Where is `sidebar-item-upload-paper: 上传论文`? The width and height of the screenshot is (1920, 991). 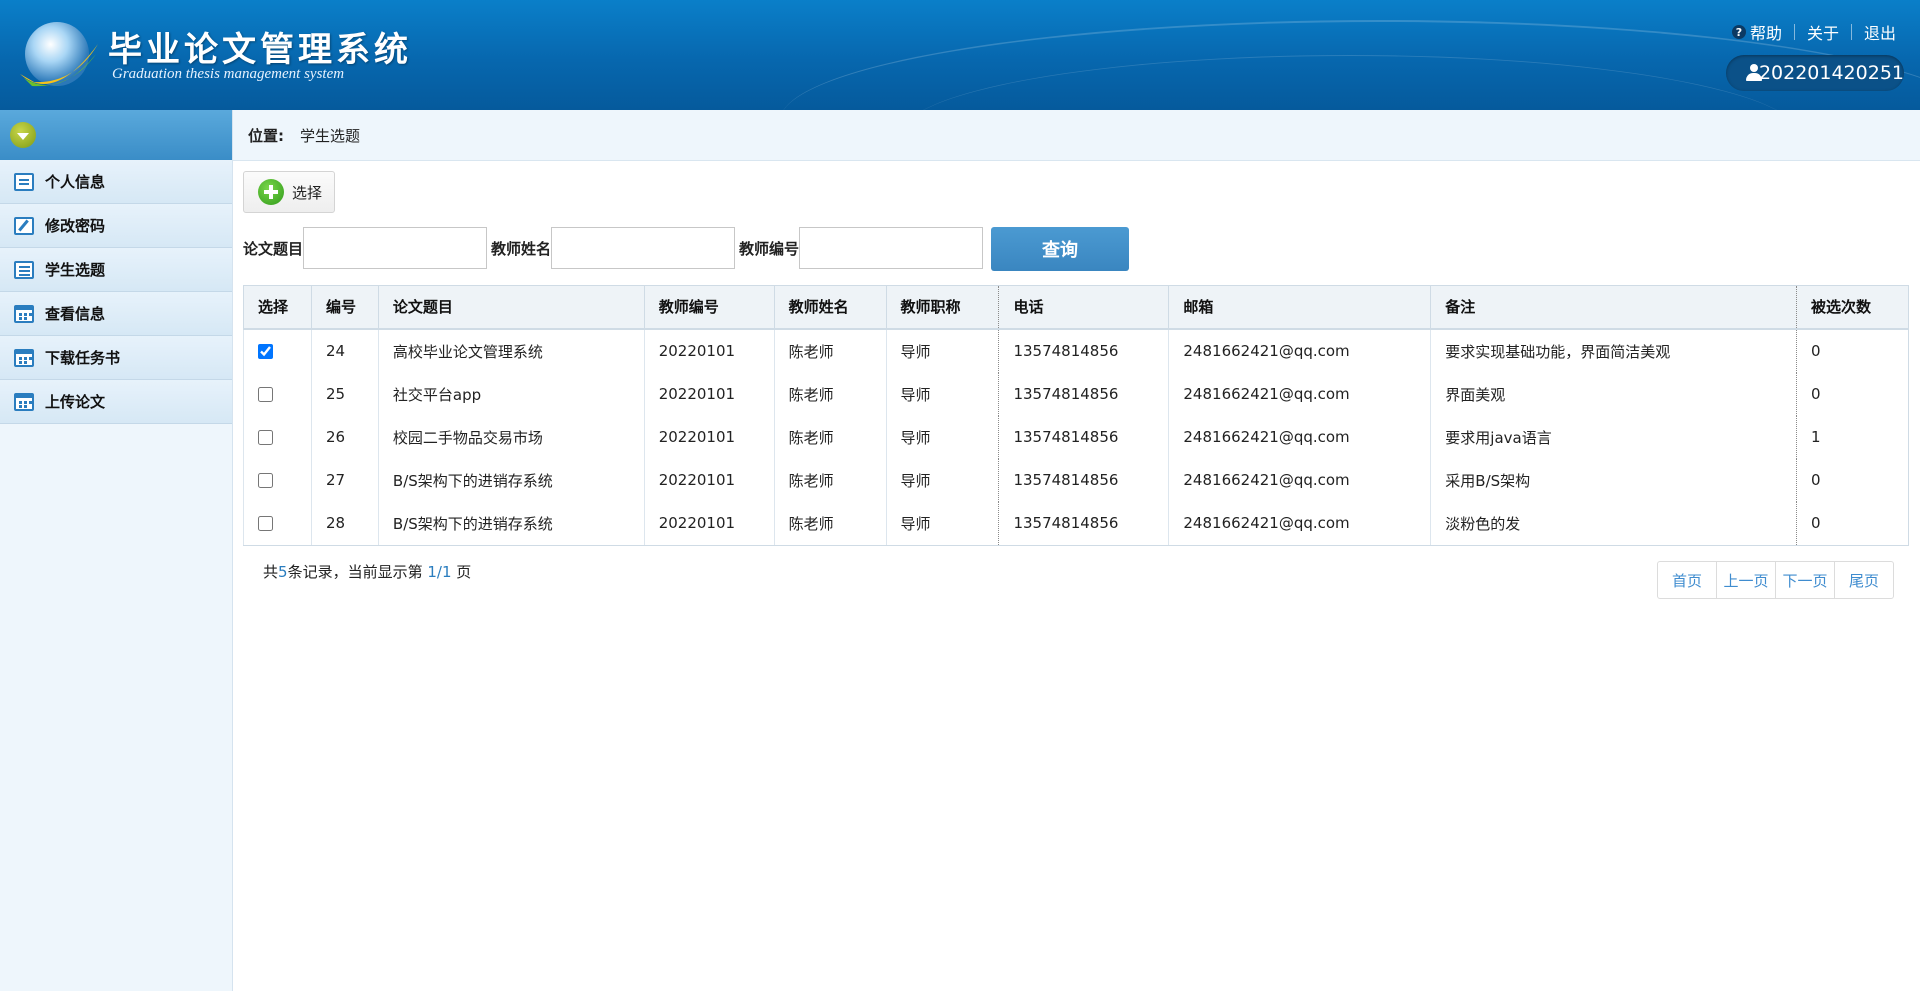 sidebar-item-upload-paper: 上传论文 is located at coordinates (116, 402).